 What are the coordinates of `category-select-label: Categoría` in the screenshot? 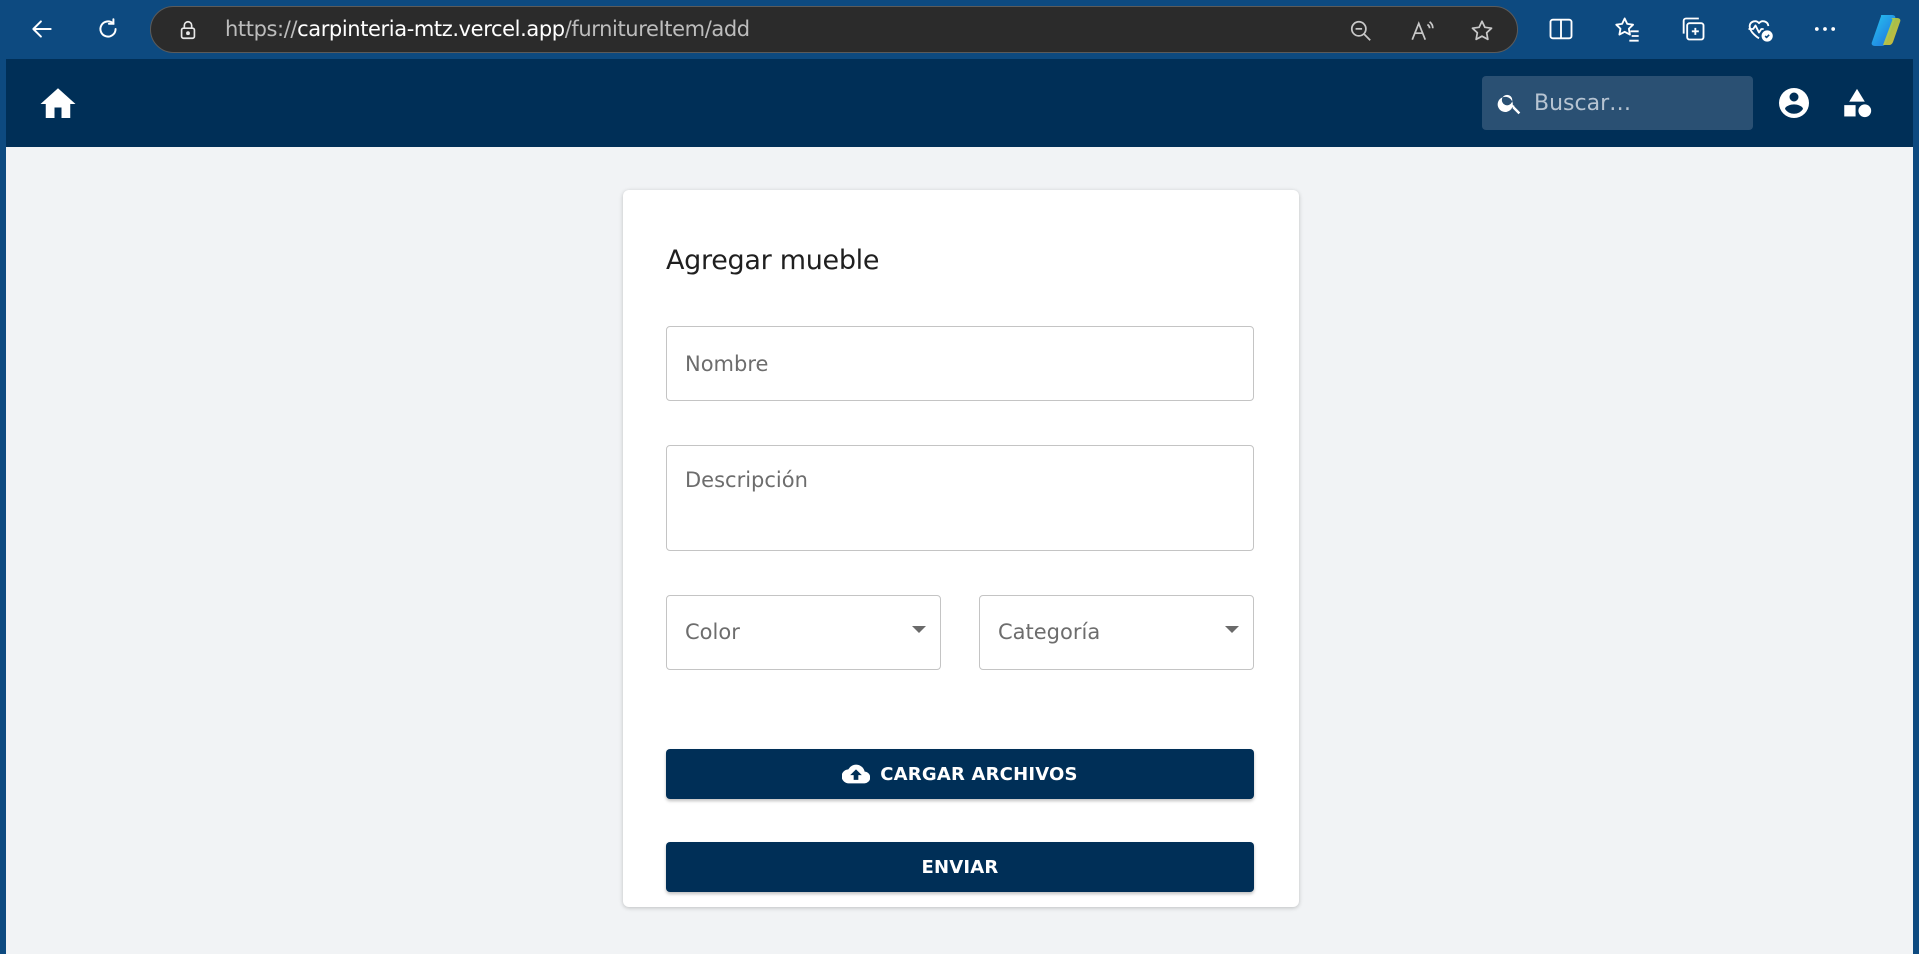 It's located at (1049, 632).